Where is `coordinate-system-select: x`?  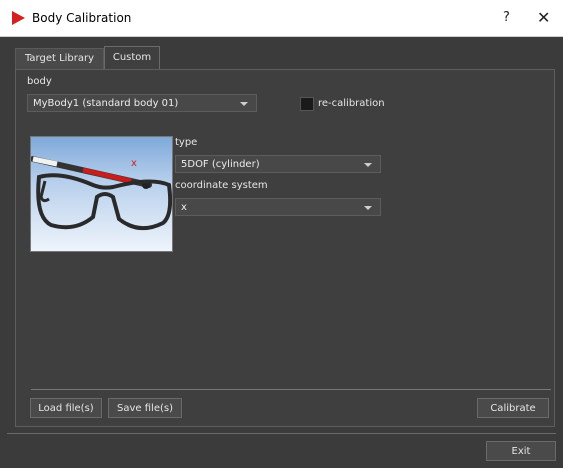
coordinate-system-select: x is located at coordinates (278, 207).